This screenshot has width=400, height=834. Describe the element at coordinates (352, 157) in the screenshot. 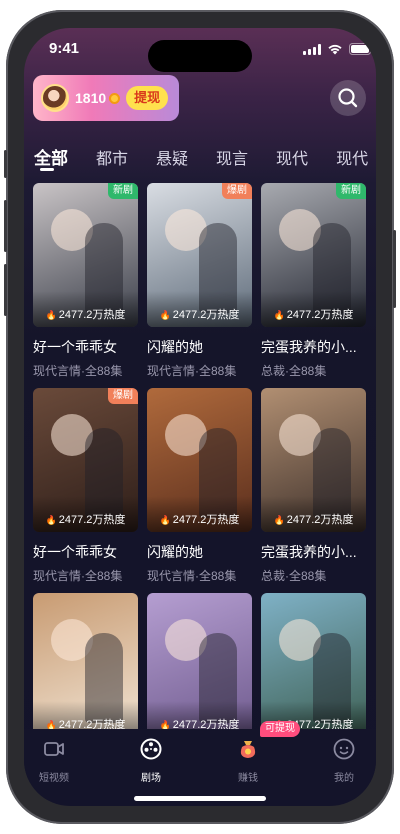

I see `tab-modern-2: 现代` at that location.